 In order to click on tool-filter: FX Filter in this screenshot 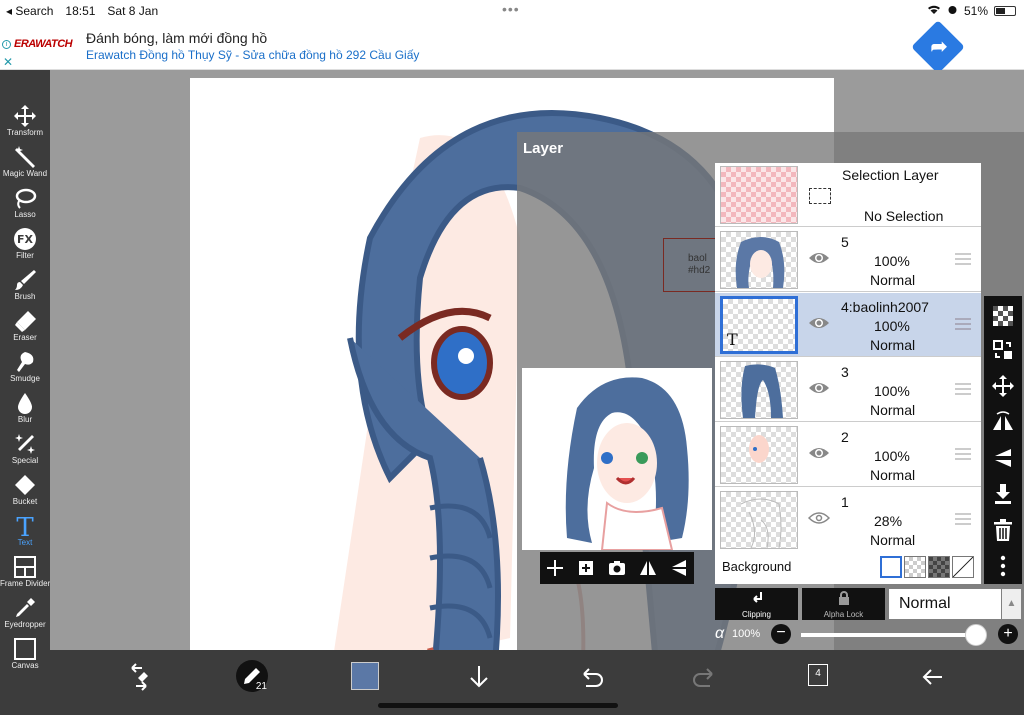, I will do `click(25, 245)`.